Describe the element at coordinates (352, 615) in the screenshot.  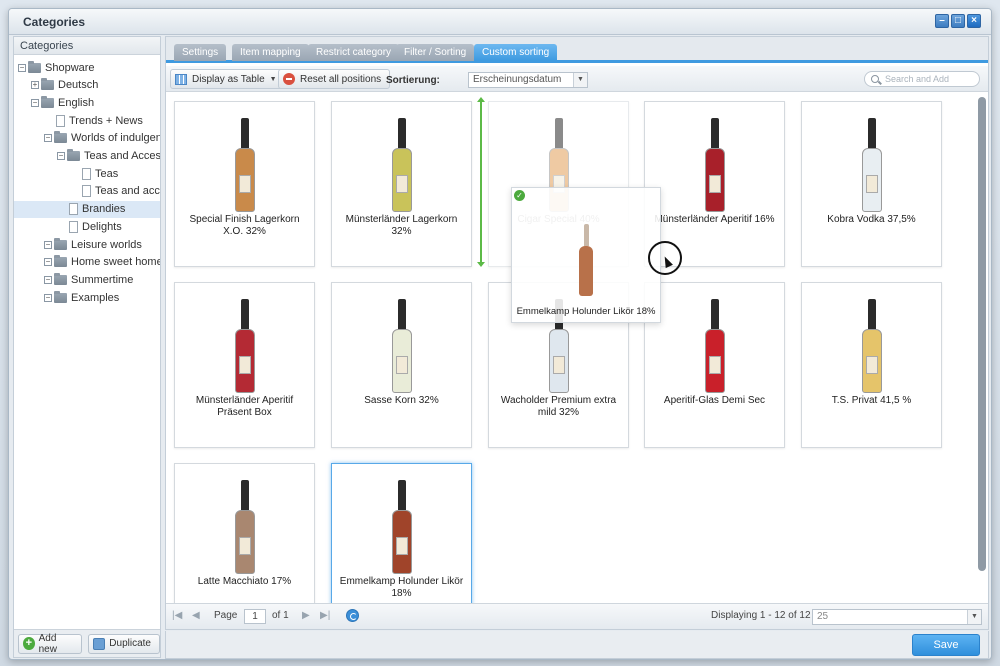
I see `refresh-icon` at that location.